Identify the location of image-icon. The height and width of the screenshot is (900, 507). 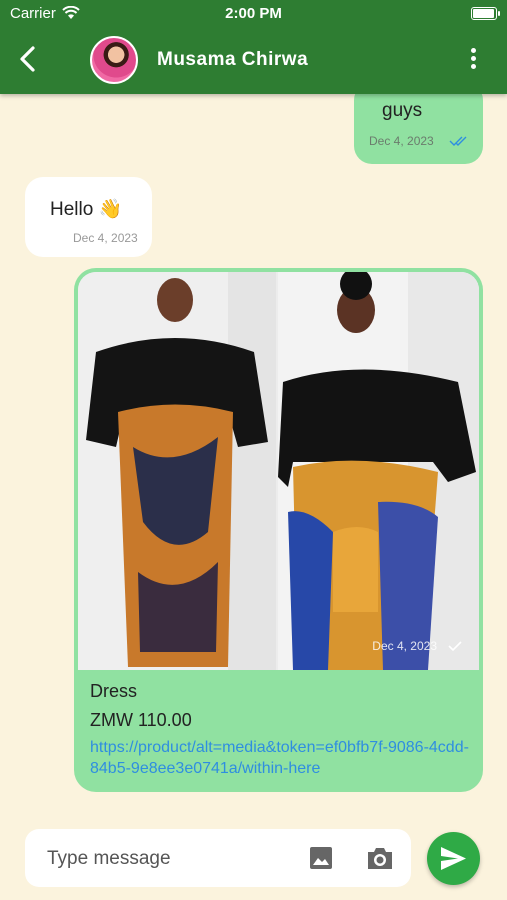
(321, 858).